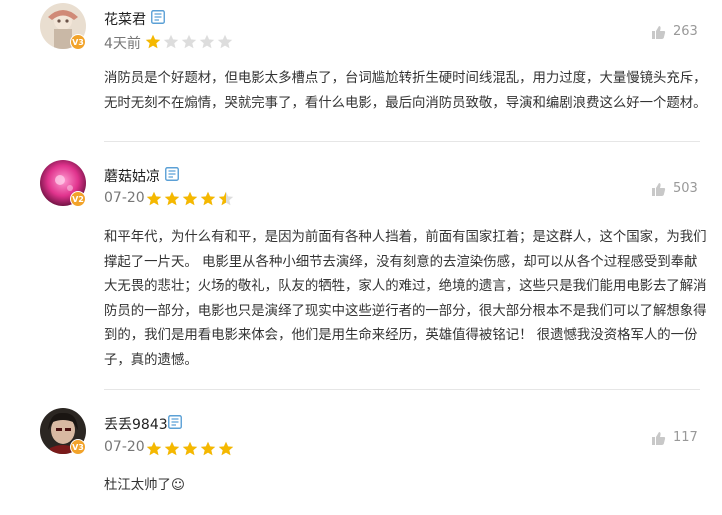  I want to click on review-line: 杜江太帅了☺, so click(144, 485).